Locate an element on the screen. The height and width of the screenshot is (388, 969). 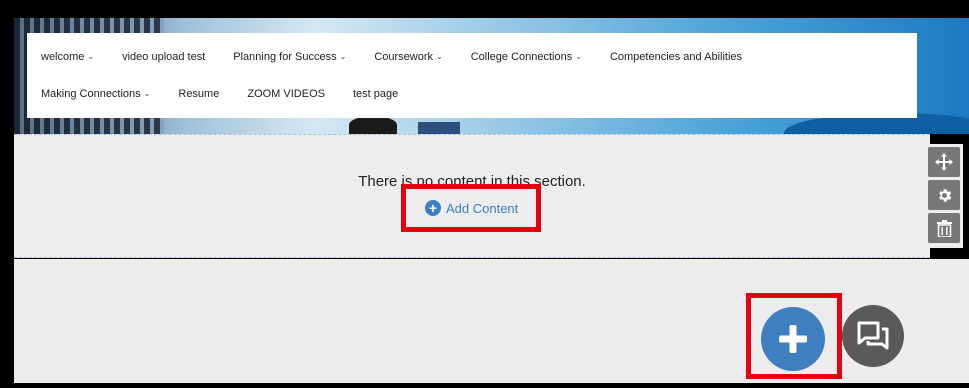
nav-item-video-upload-test: video upload test is located at coordinates (163, 57).